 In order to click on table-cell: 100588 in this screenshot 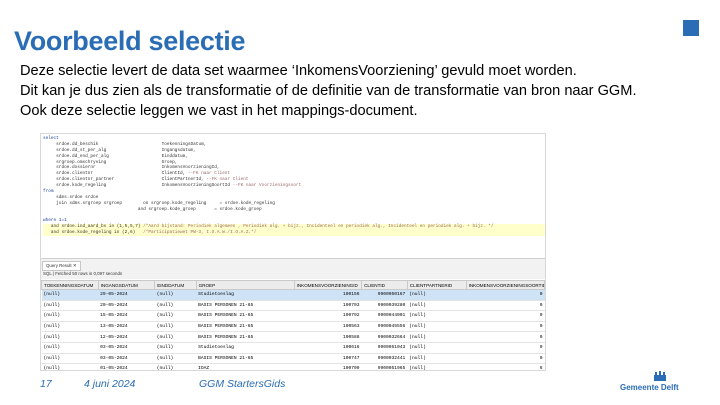, I will do `click(328, 337)`.